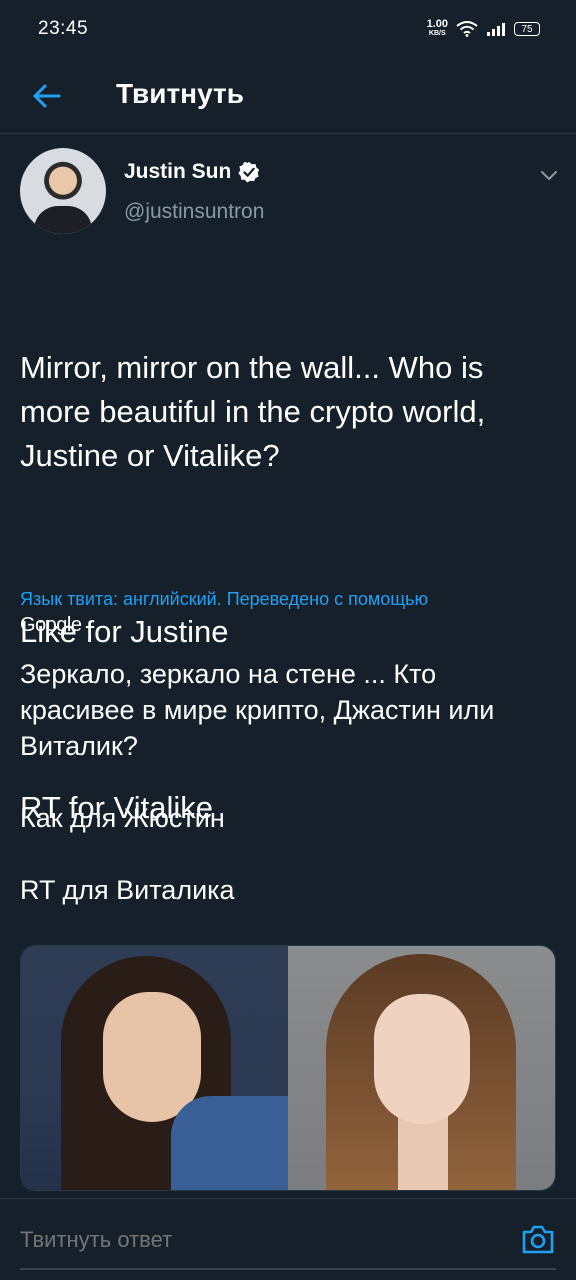 The height and width of the screenshot is (1280, 576). I want to click on battery-level: 75, so click(527, 29).